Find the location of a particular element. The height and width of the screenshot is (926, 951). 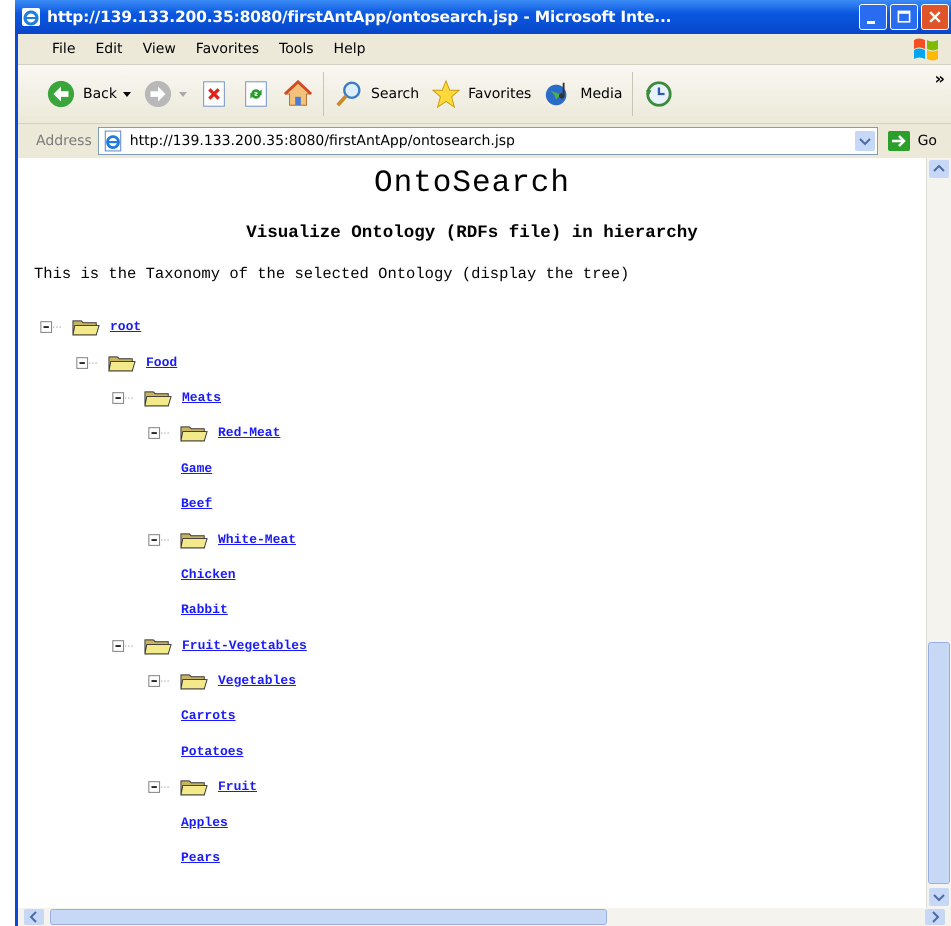

tree-link: Pears is located at coordinates (200, 858).